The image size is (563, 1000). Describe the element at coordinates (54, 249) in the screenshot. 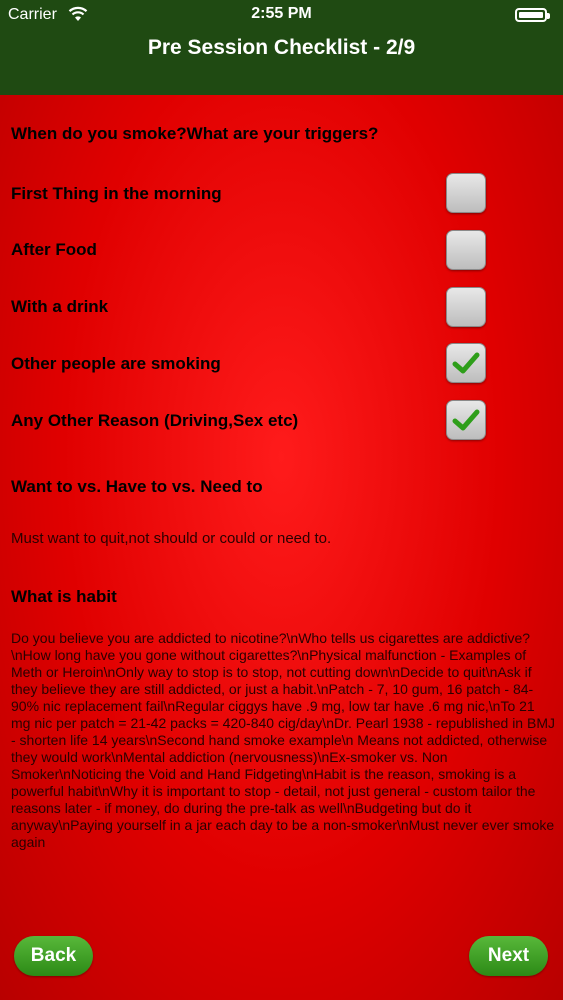

I see `option-label-after-food: After Food` at that location.